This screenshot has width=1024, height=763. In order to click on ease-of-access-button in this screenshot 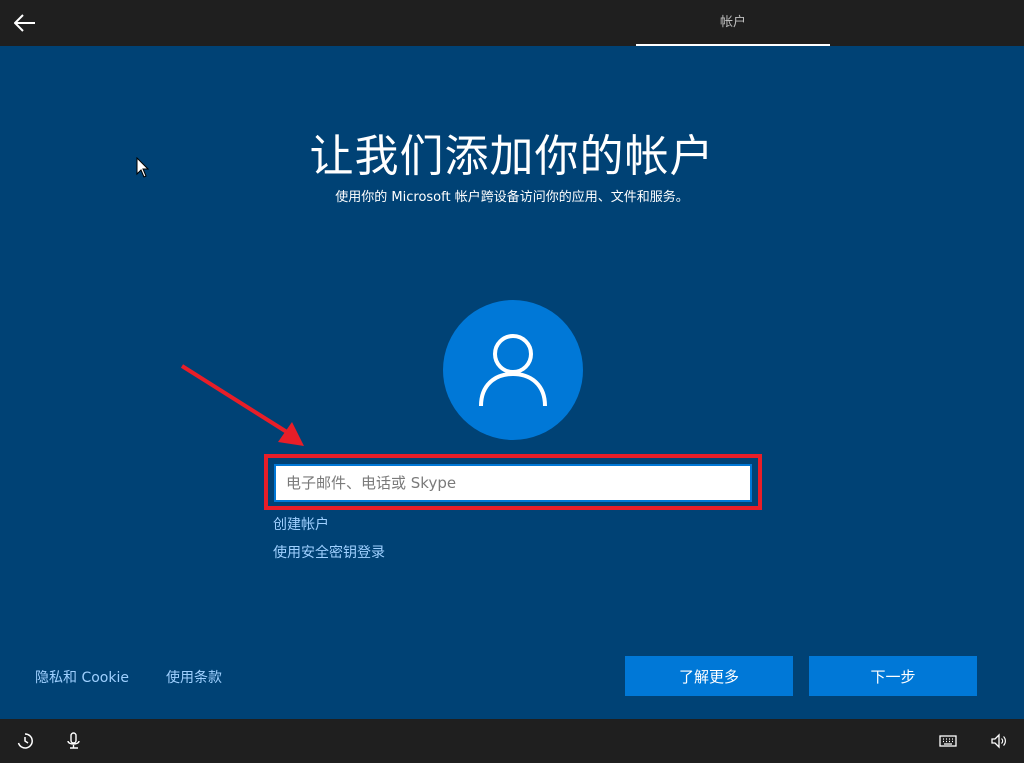, I will do `click(25, 741)`.